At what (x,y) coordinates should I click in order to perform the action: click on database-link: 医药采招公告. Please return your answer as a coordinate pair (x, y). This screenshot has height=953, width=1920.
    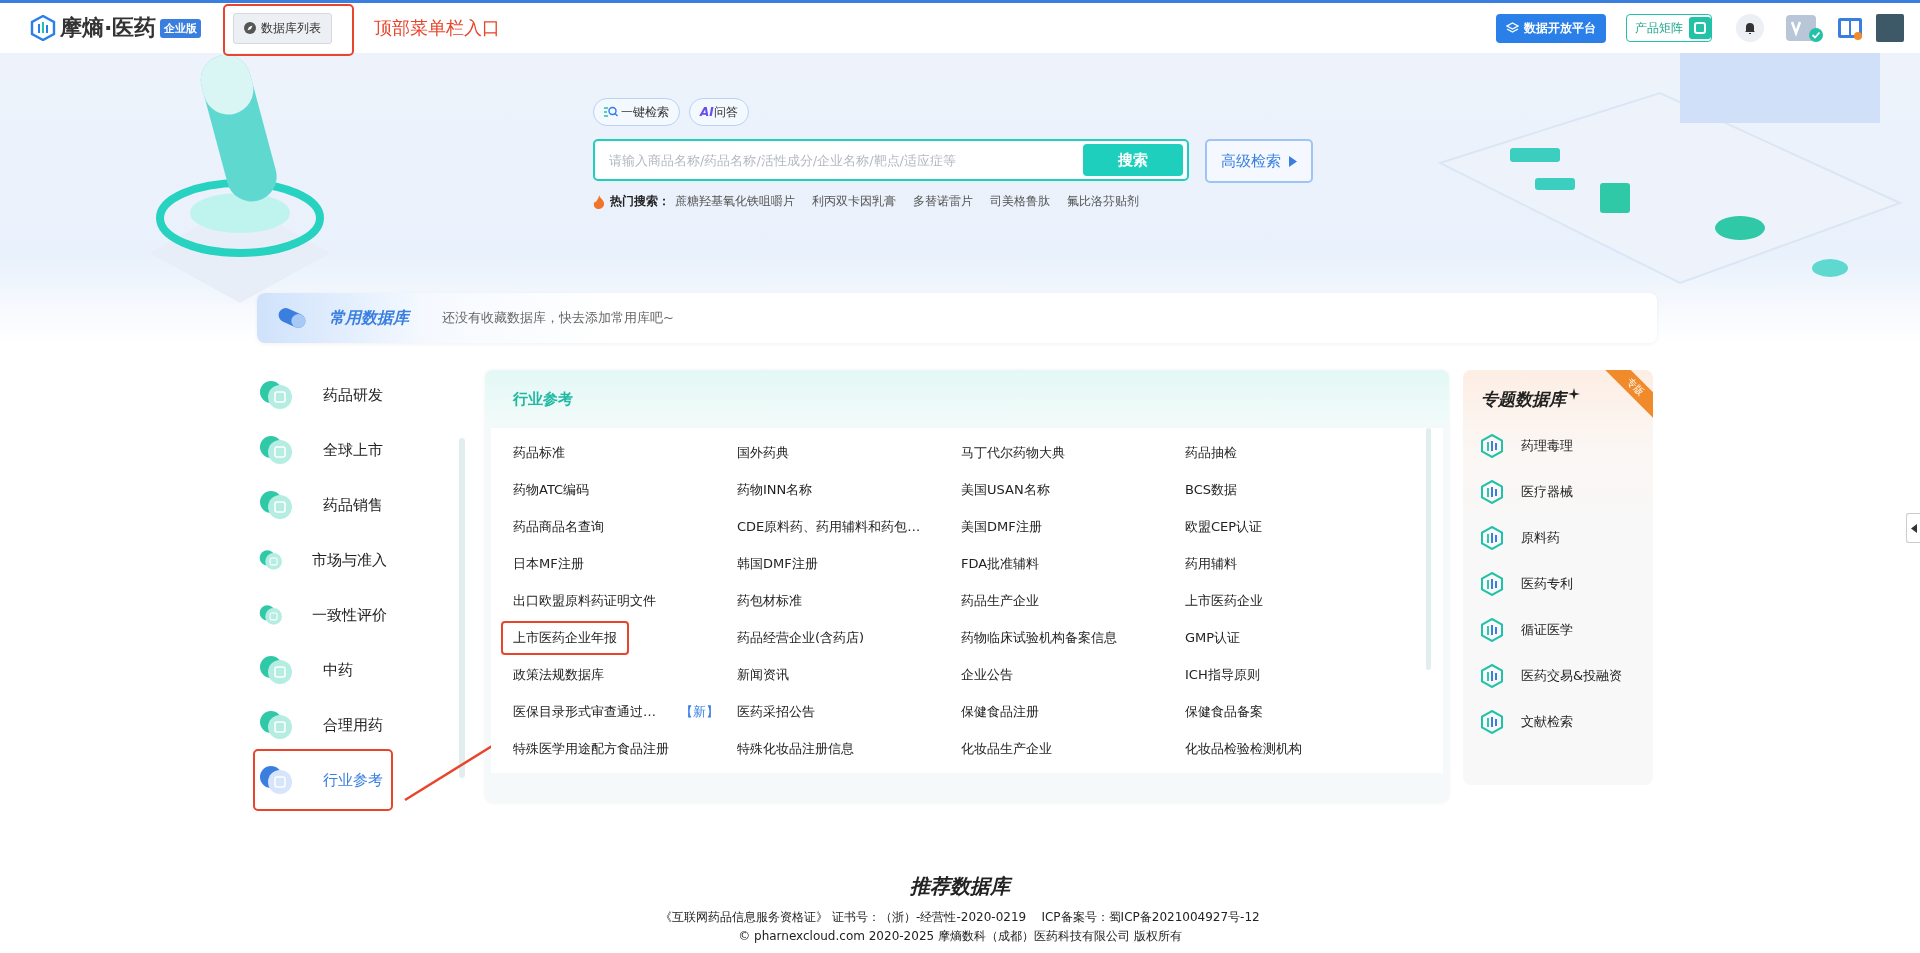
    Looking at the image, I should click on (776, 711).